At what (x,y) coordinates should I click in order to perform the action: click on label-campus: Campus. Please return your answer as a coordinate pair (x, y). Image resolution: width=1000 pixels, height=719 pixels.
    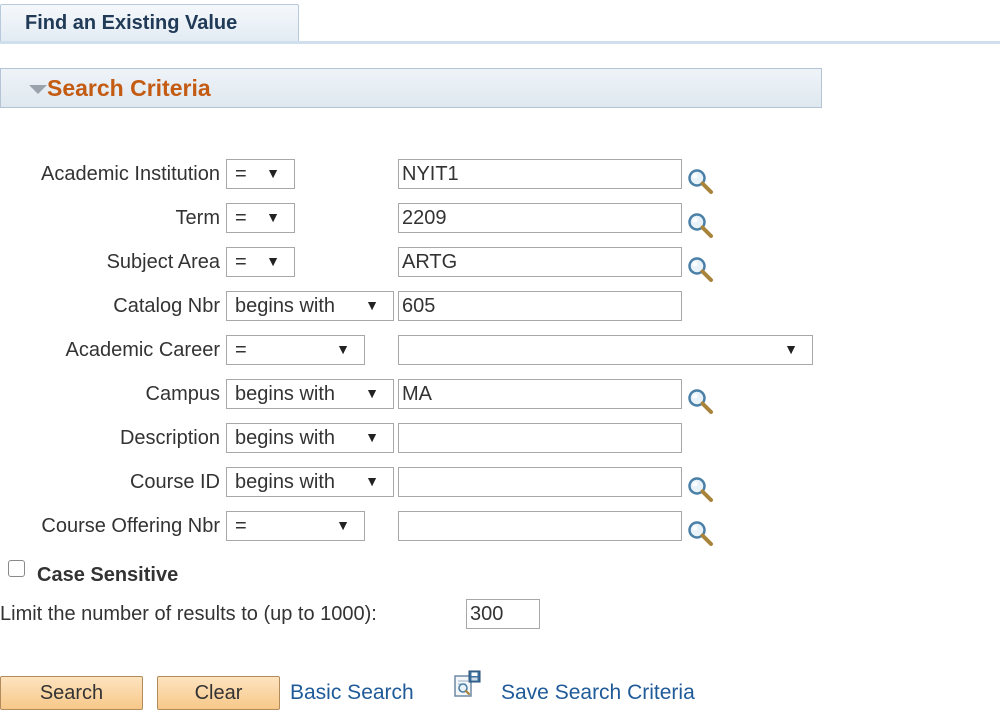
    Looking at the image, I should click on (182, 394).